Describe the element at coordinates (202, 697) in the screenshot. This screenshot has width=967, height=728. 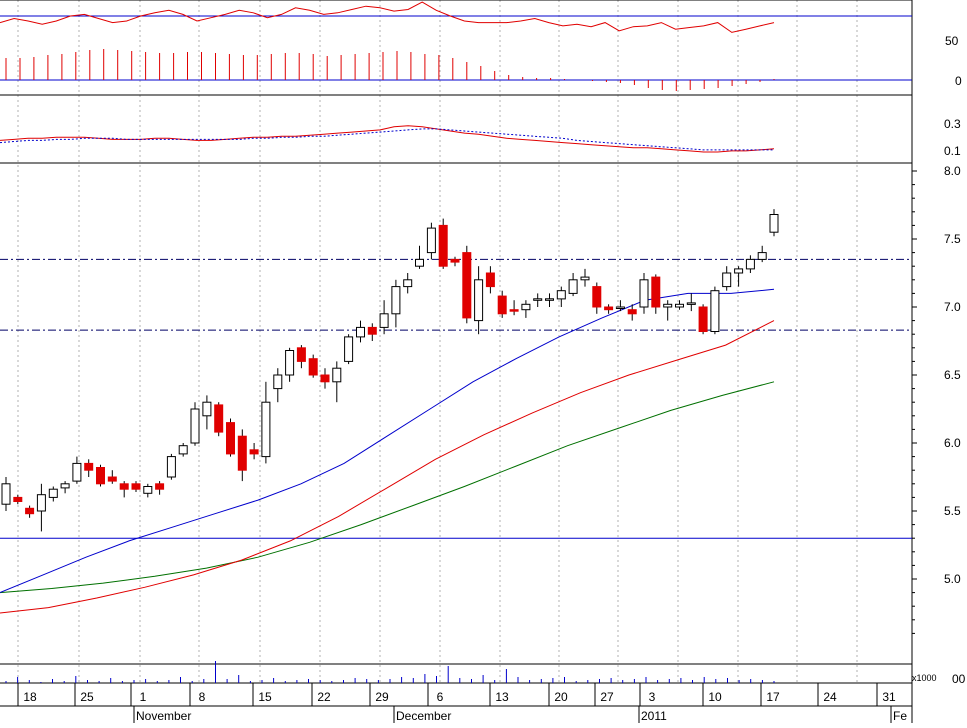
I see `x-axis-day-label: 8` at that location.